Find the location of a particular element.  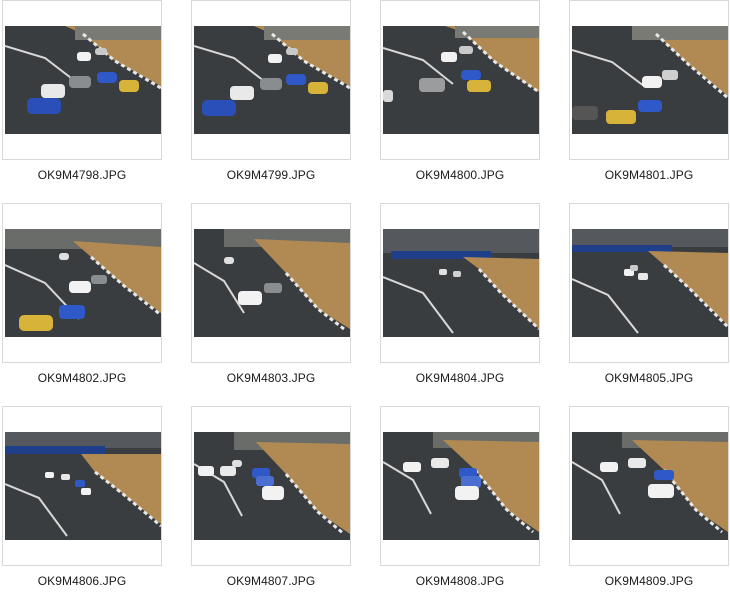

file-name: OK9M4801.JPG is located at coordinates (649, 175).